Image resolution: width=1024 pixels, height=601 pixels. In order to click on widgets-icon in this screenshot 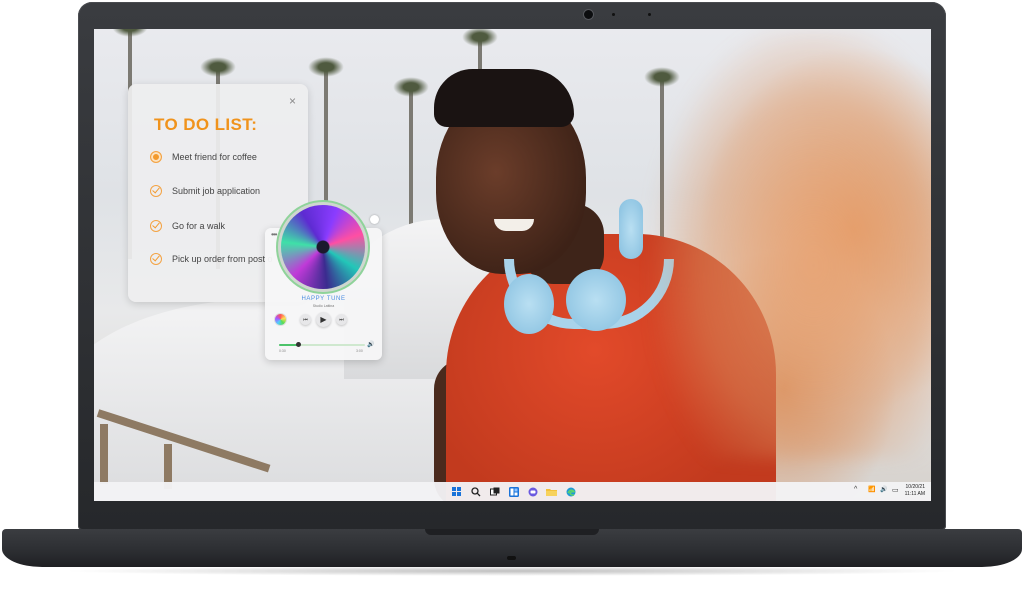, I will do `click(513, 491)`.